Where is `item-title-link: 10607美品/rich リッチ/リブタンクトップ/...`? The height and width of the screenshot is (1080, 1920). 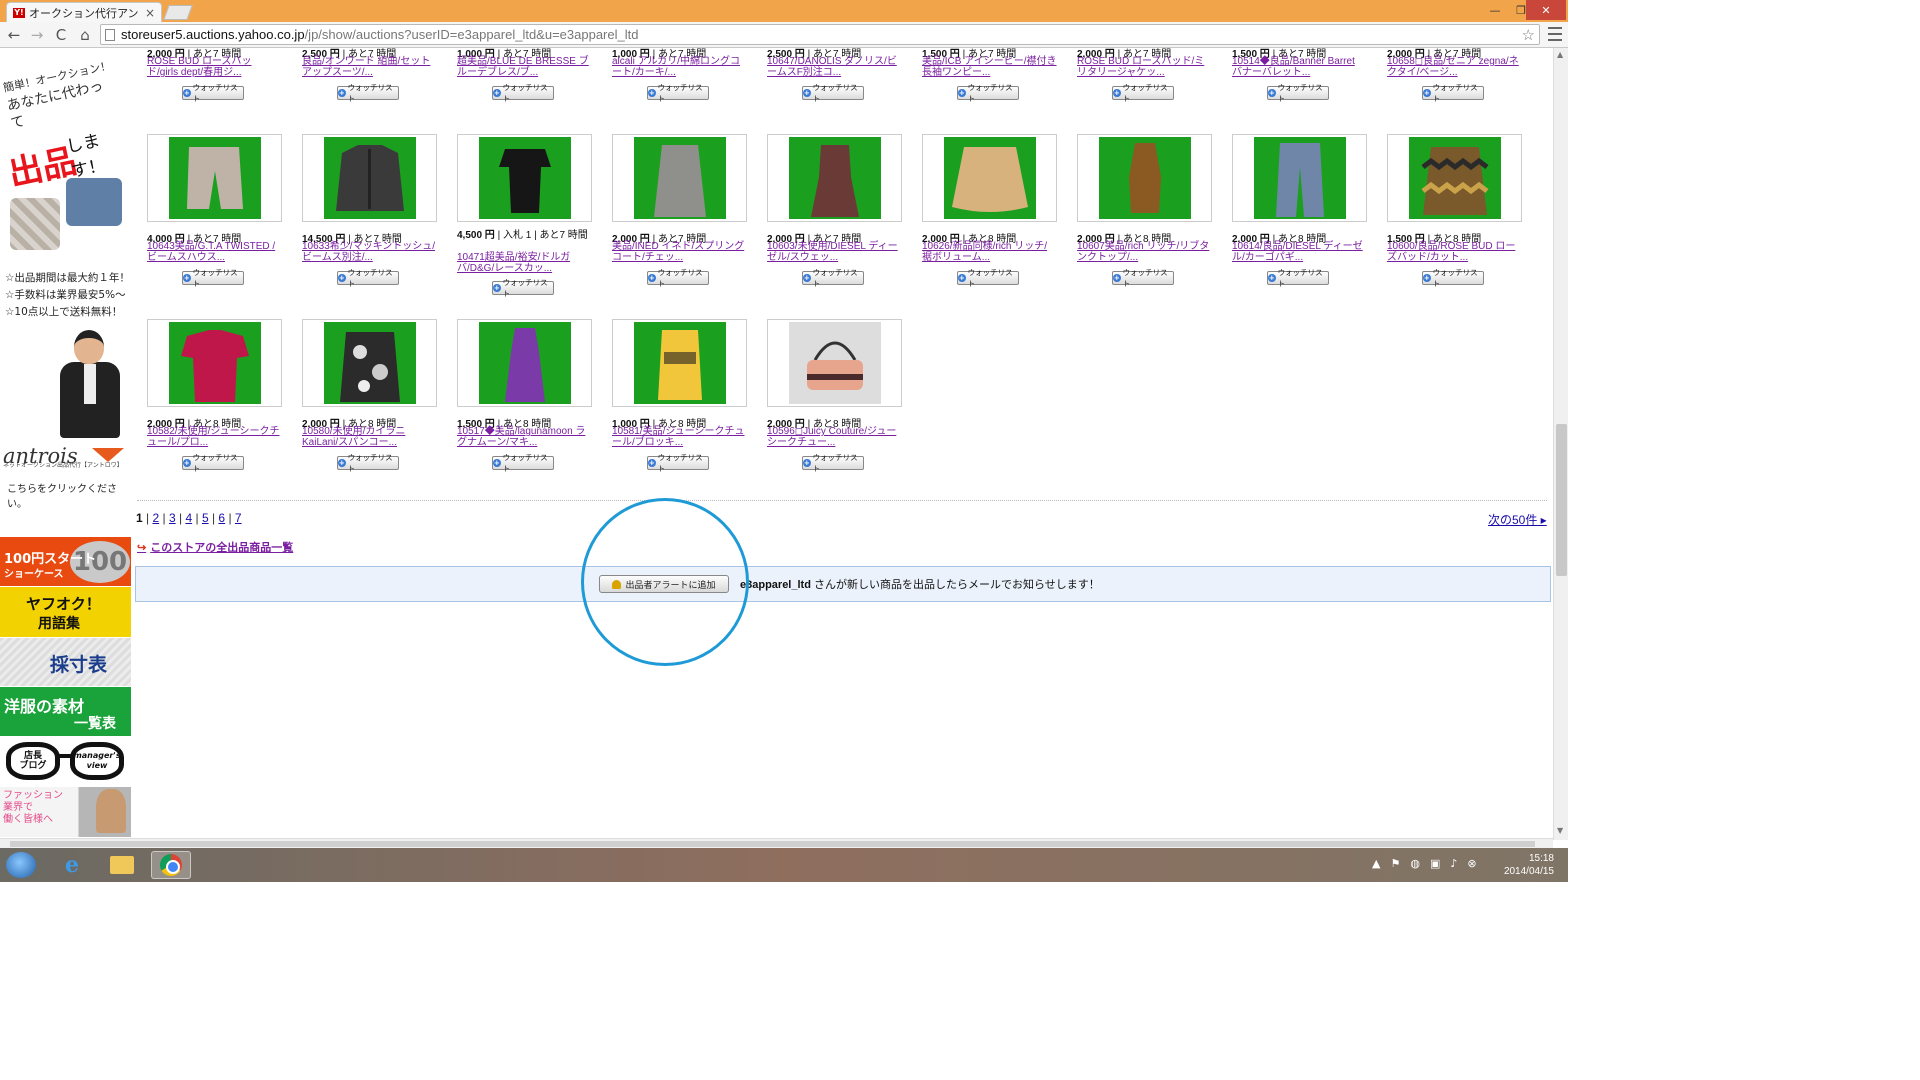 item-title-link: 10607美品/rich リッチ/リブタンクトップ/... is located at coordinates (1144, 252).